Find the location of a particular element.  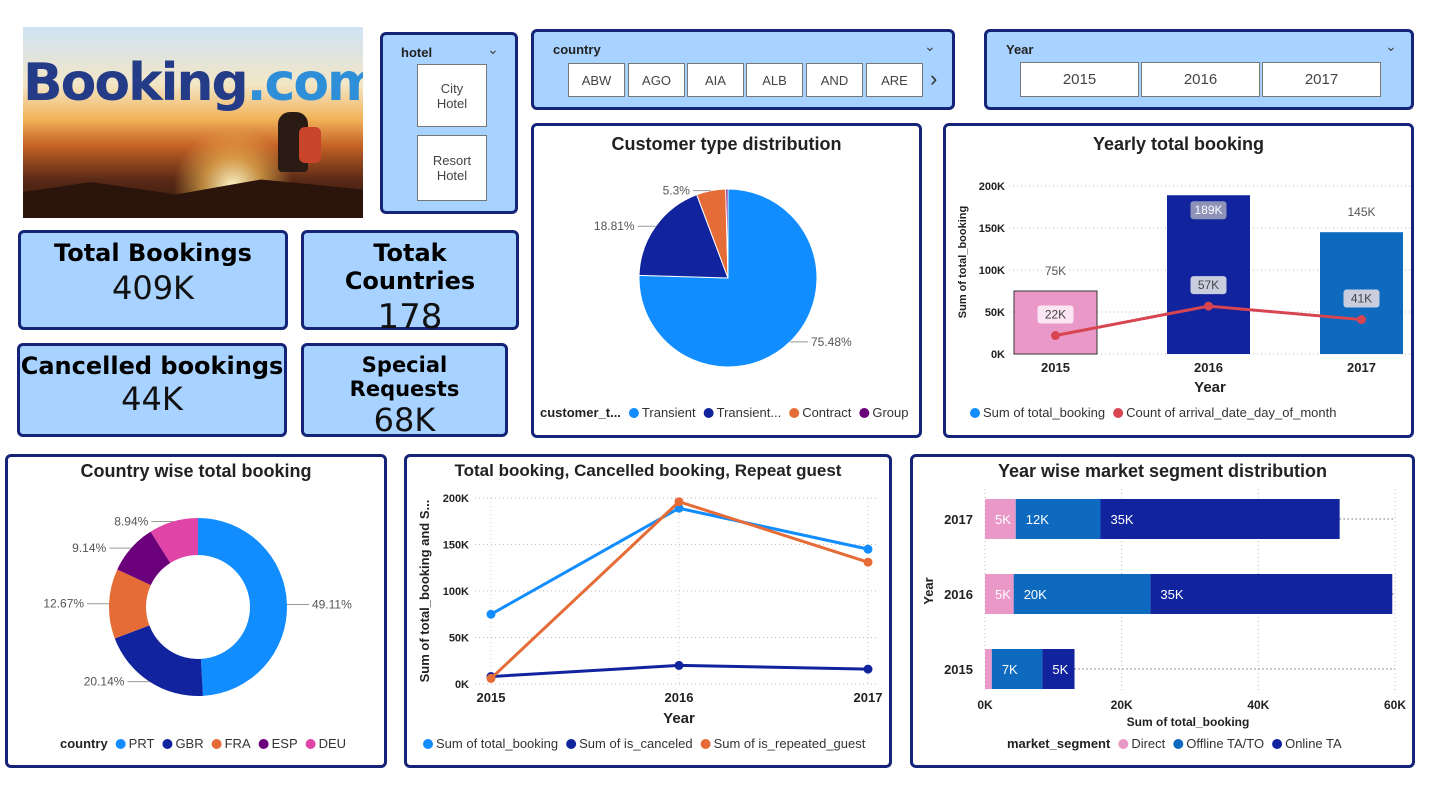

kpi-total-countries: Totak Countries 178 is located at coordinates (410, 283).